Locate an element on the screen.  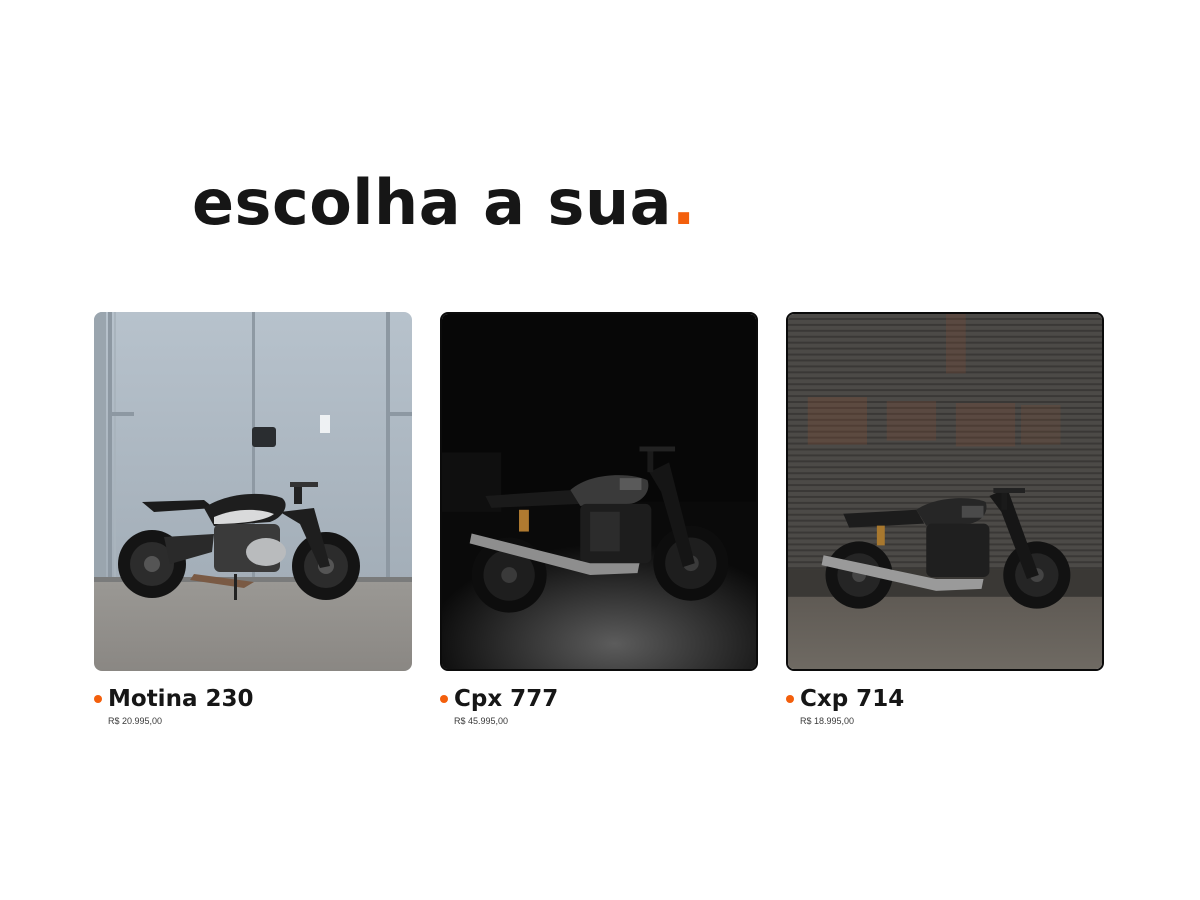
product-price: R$ 20.995,00 is located at coordinates (135, 721).